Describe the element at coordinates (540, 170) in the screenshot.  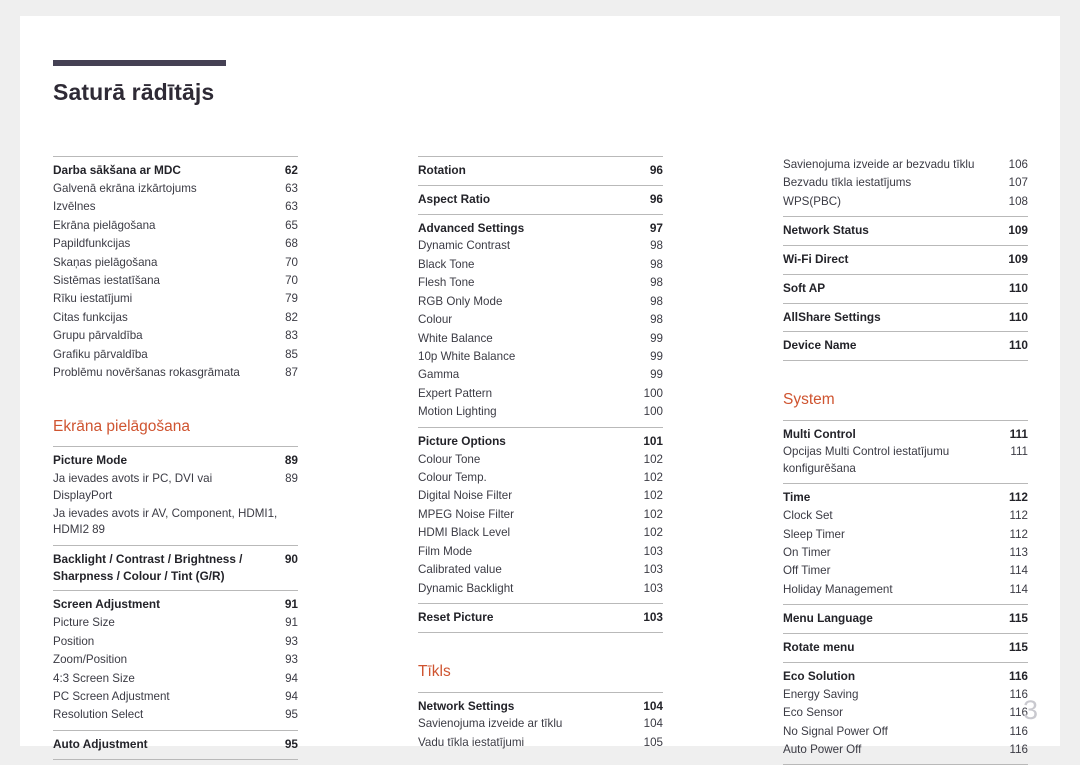
I see `toc-entry-heading: Rotation 96` at that location.